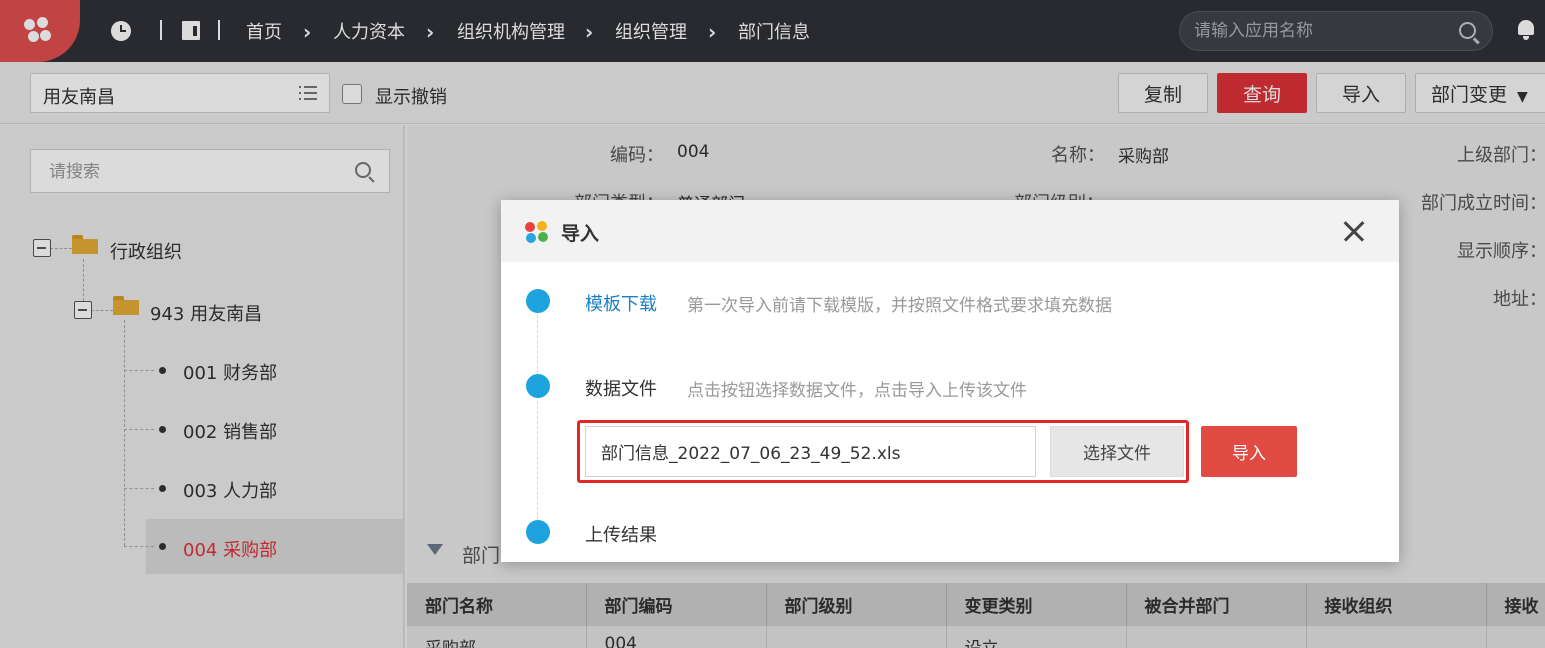 This screenshot has width=1545, height=648. I want to click on dialog-title: 导入, so click(580, 234).